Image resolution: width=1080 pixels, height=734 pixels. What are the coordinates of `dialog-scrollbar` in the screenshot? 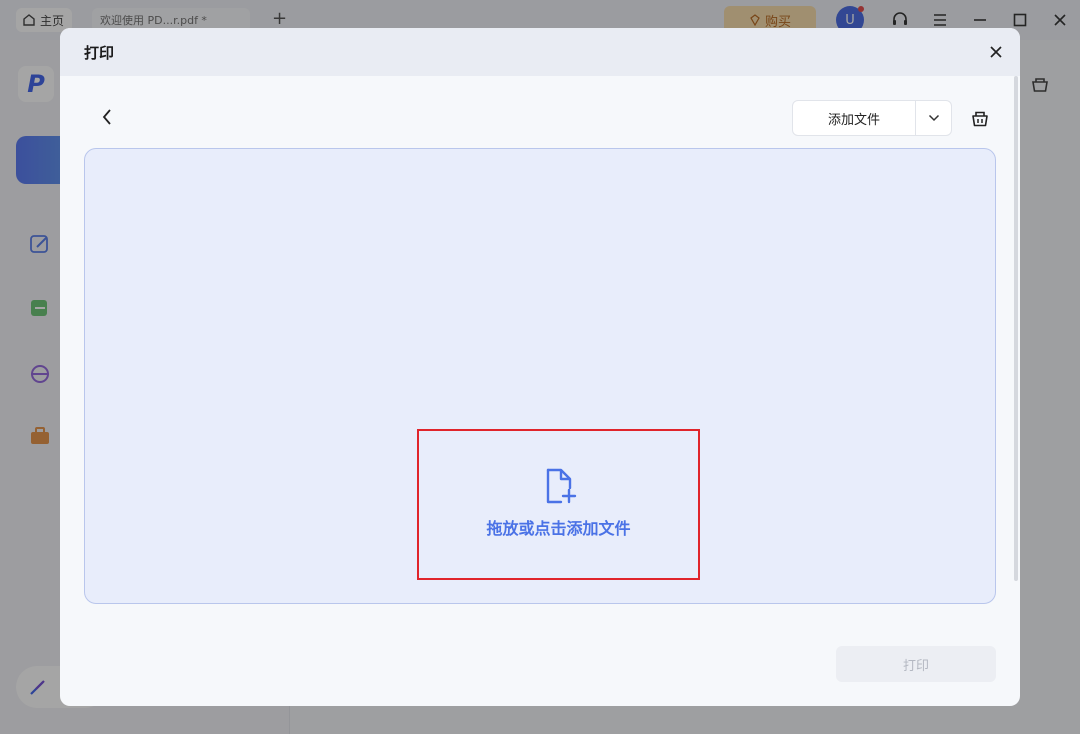 It's located at (1016, 328).